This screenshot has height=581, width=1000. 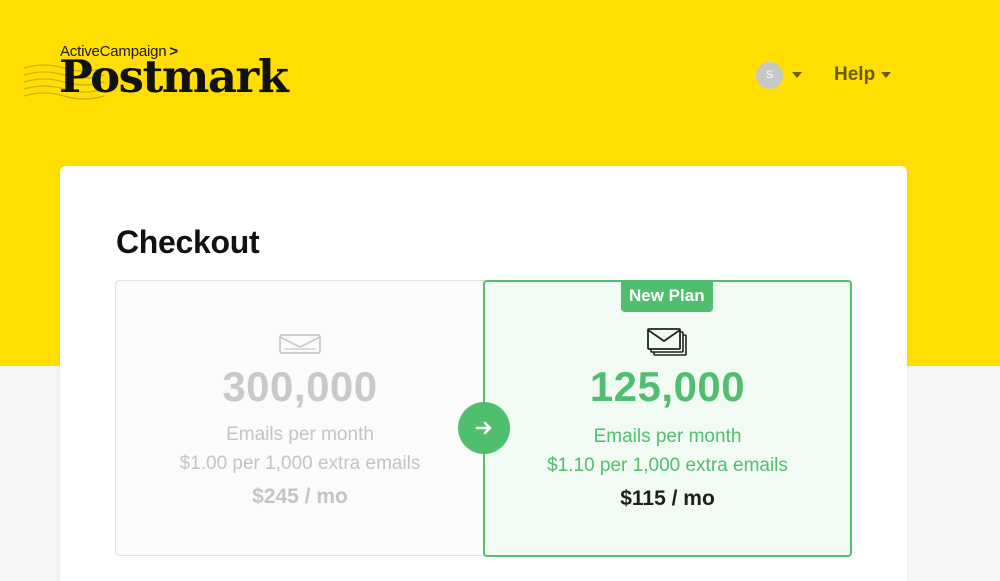 I want to click on current-plan-emails: 300,000, so click(x=300, y=386).